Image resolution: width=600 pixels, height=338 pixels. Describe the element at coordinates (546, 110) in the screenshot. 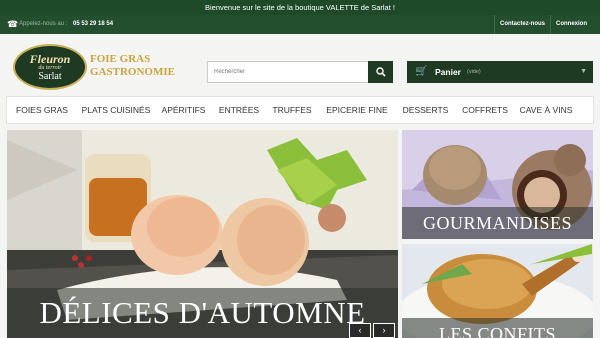

I see `nav-item-cave-a-vins: CAVE À VINS` at that location.